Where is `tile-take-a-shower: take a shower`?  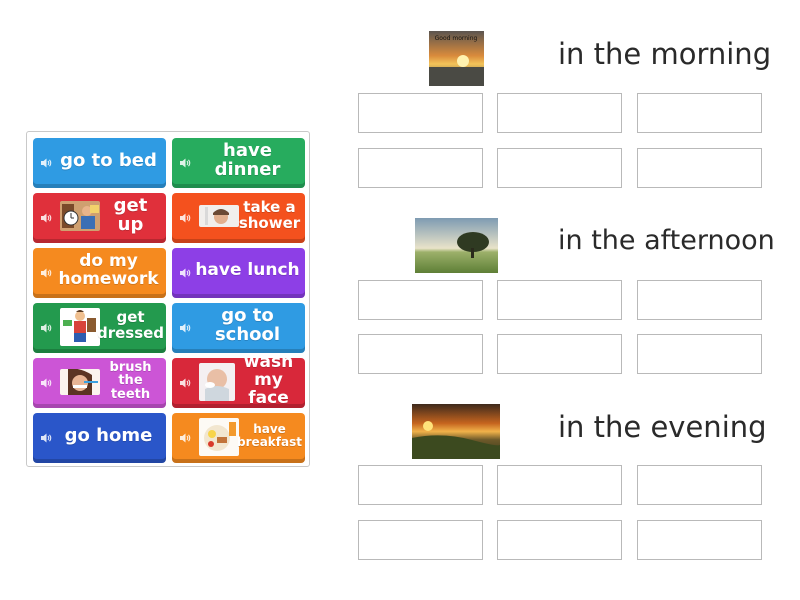 tile-take-a-shower: take a shower is located at coordinates (238, 218).